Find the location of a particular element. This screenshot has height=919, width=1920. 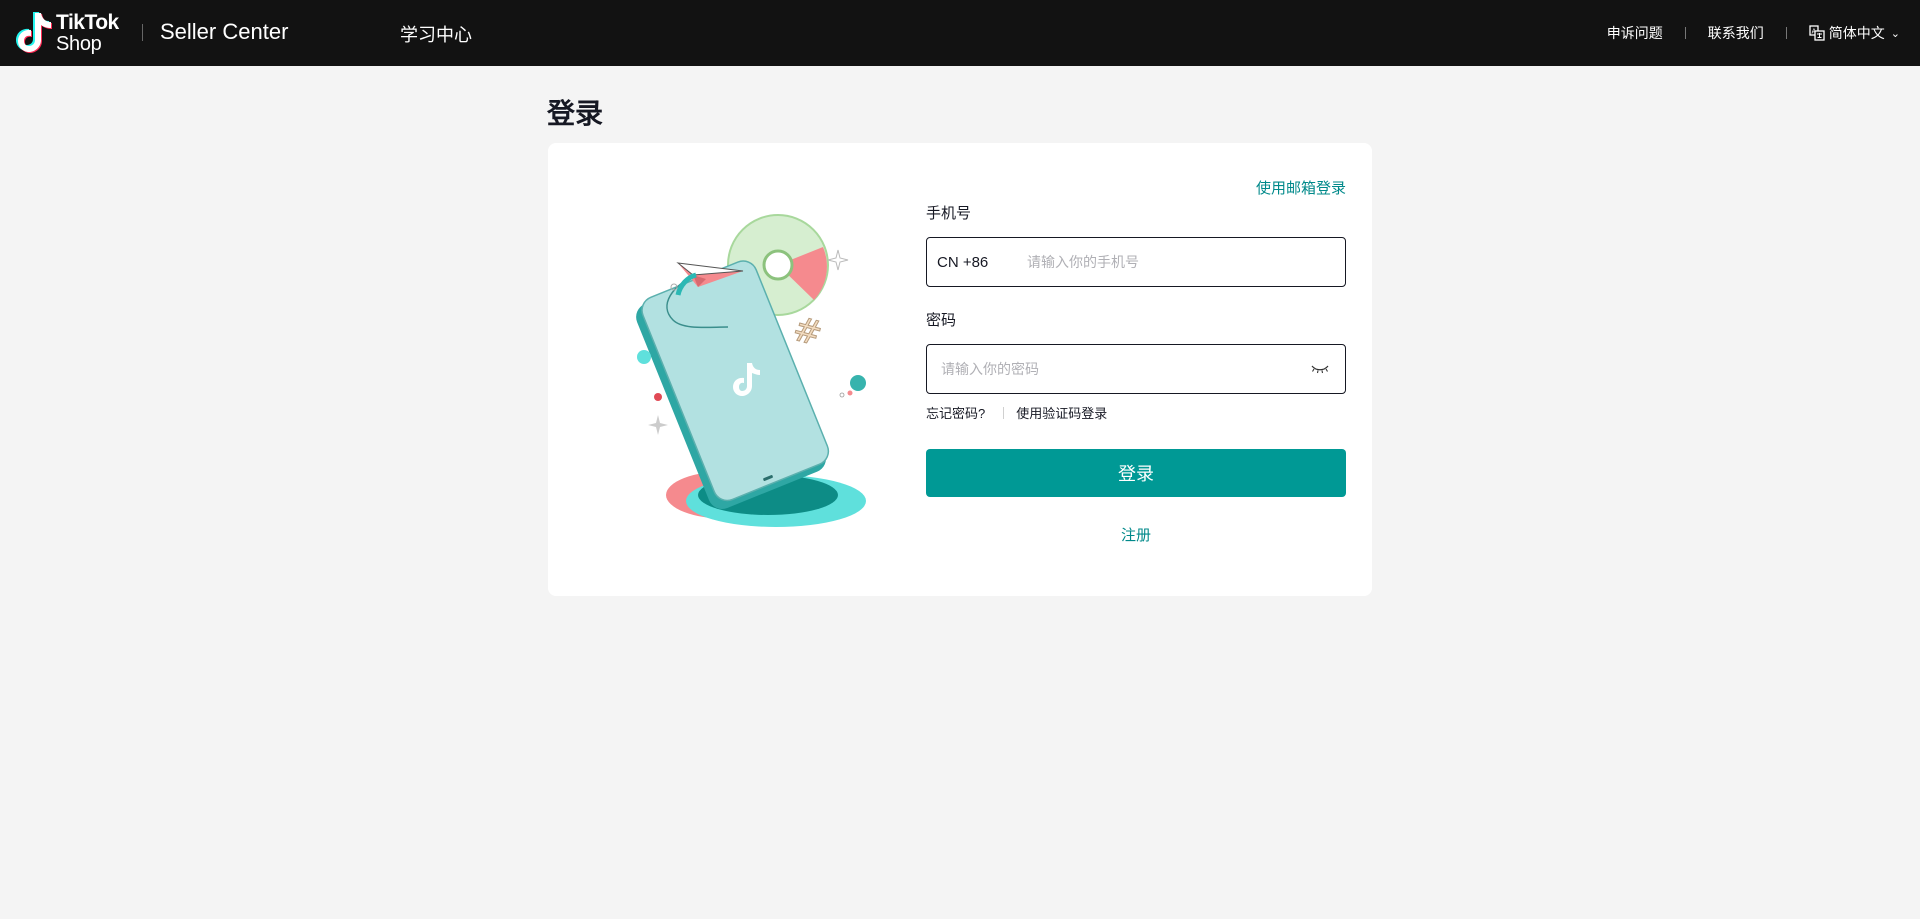

login-options: 忘记密码? 使用验证码登录 is located at coordinates (1016, 412).